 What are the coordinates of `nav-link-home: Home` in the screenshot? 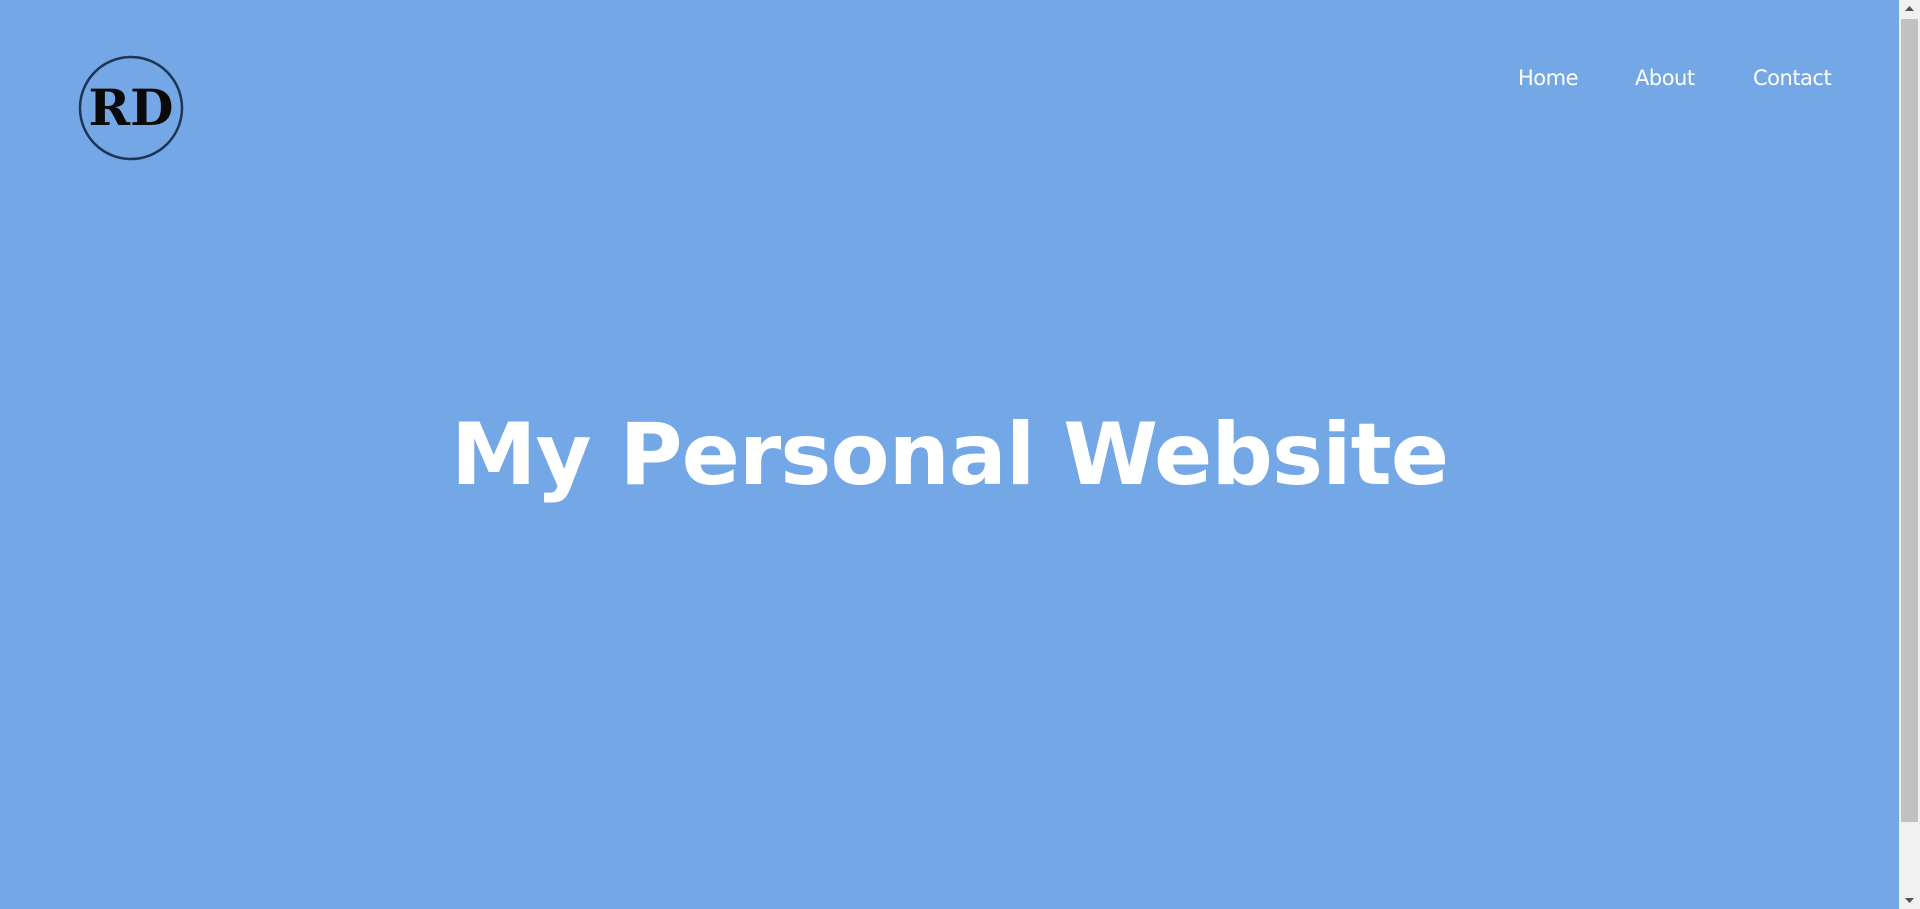 It's located at (1548, 78).